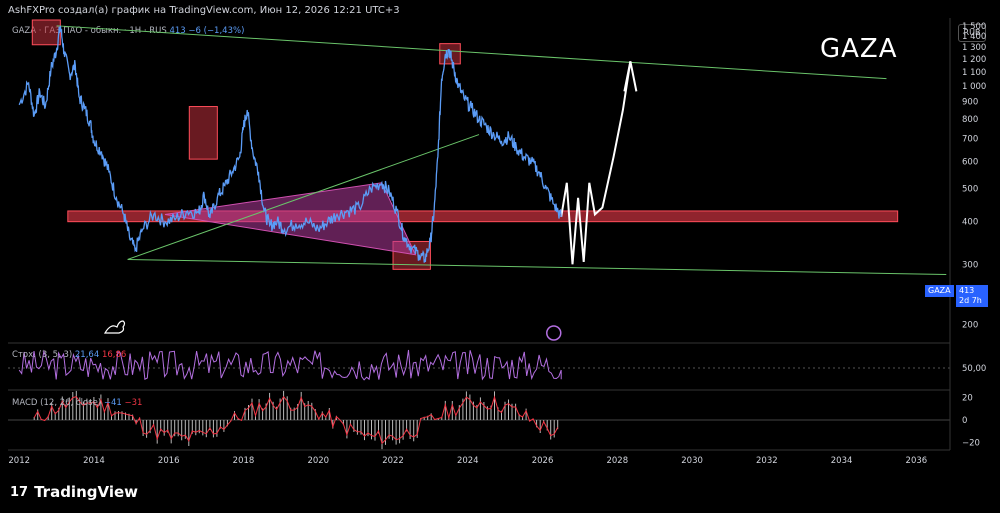 This screenshot has height=513, width=1000. I want to click on event-marker-icon, so click(554, 333).